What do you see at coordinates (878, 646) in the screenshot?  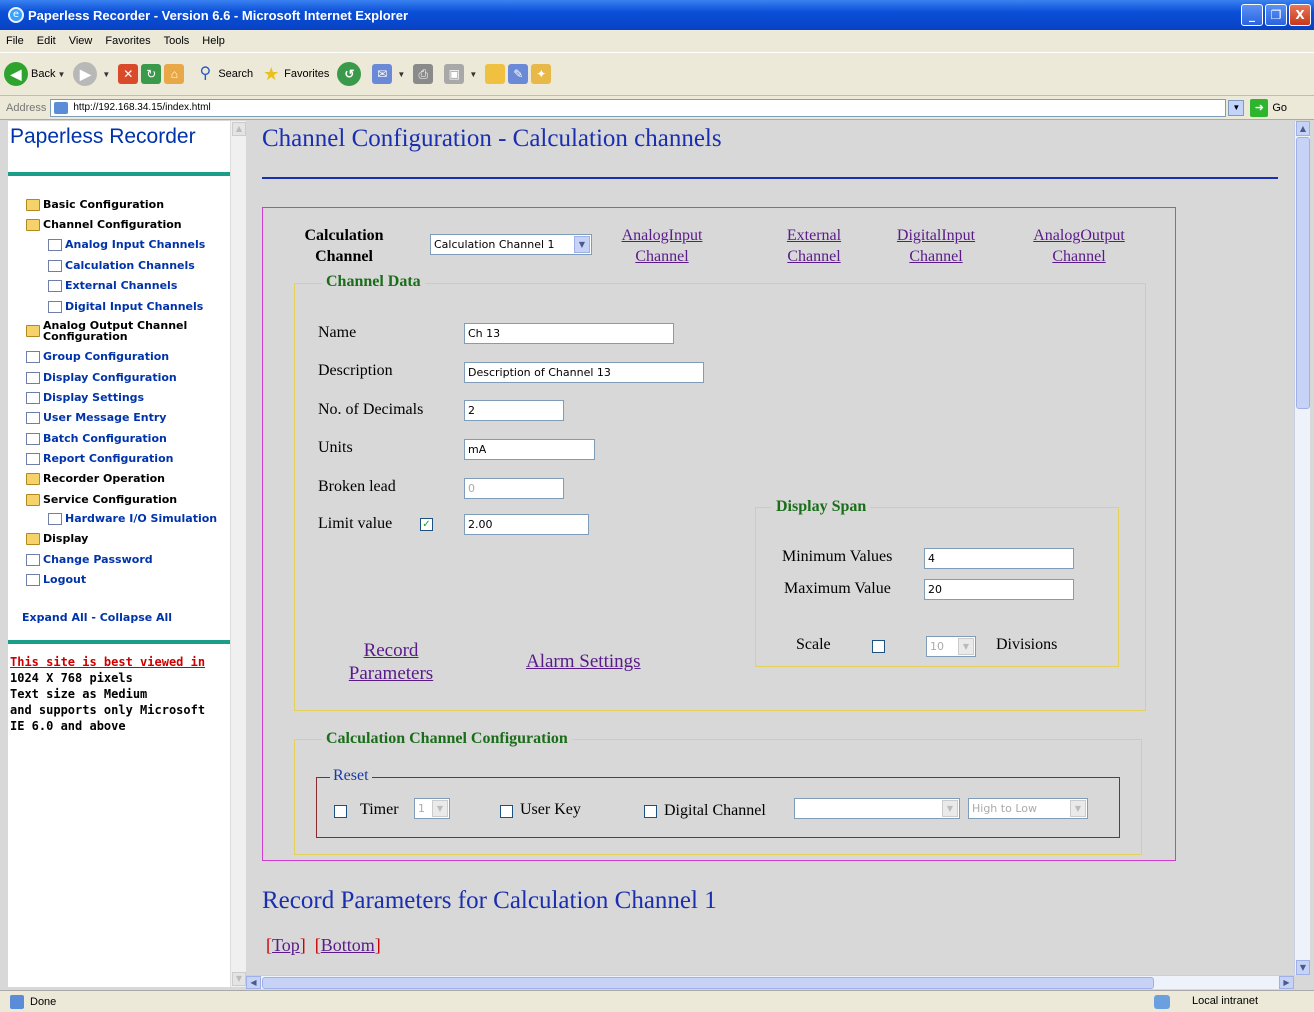 I see `scale-checkbox` at bounding box center [878, 646].